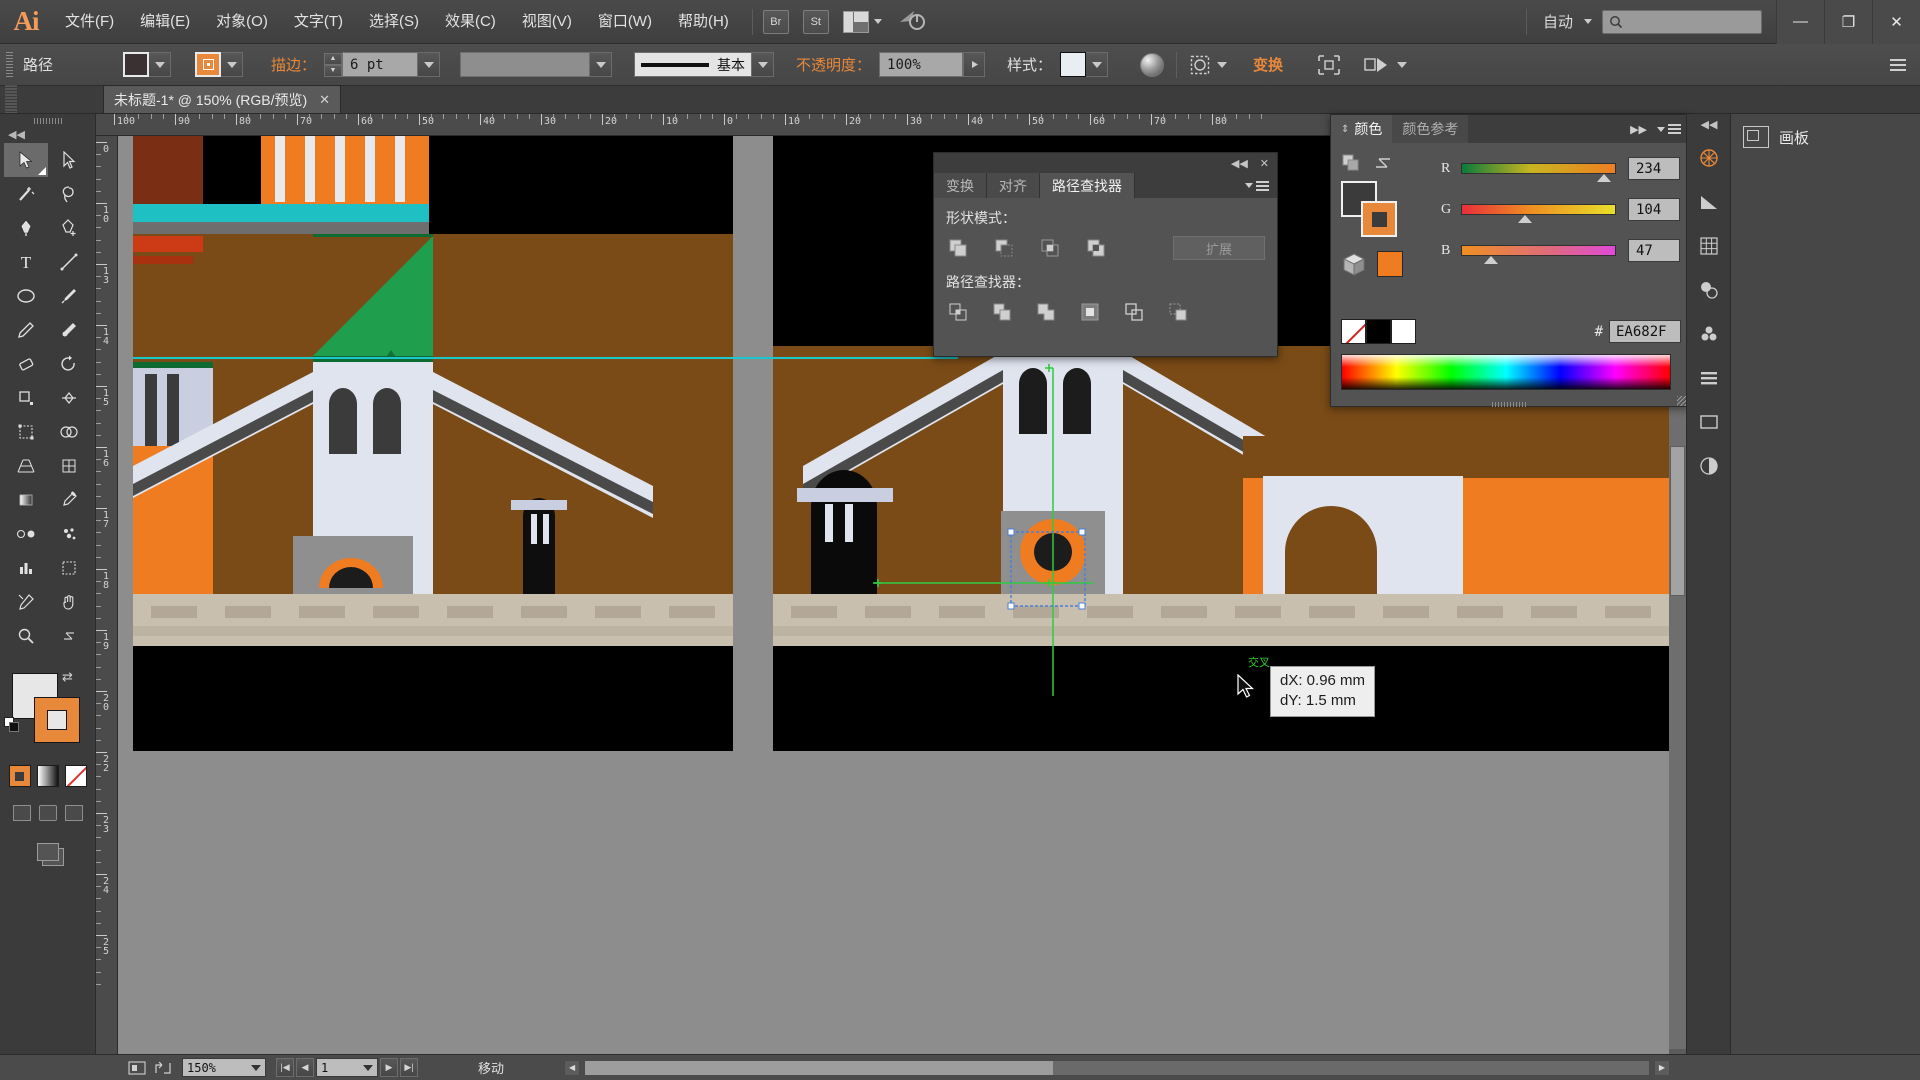 This screenshot has height=1080, width=1920. I want to click on blend-tool, so click(26, 534).